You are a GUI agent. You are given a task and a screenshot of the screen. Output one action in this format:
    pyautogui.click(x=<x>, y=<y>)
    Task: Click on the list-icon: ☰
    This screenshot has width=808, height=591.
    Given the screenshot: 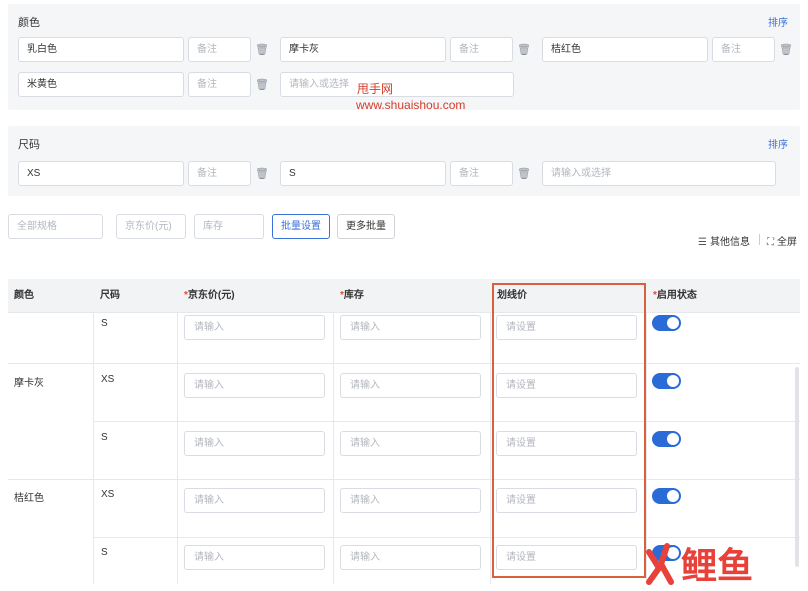 What is the action you would take?
    pyautogui.click(x=702, y=242)
    